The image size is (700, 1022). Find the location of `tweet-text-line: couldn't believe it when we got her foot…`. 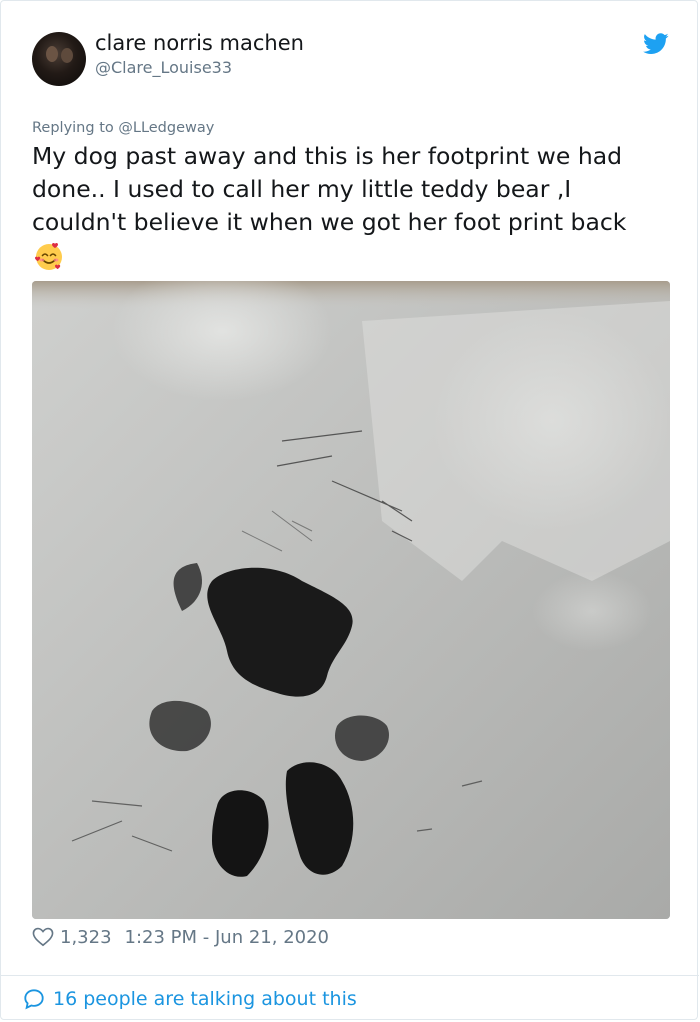

tweet-text-line: couldn't believe it when we got her foot… is located at coordinates (329, 222).